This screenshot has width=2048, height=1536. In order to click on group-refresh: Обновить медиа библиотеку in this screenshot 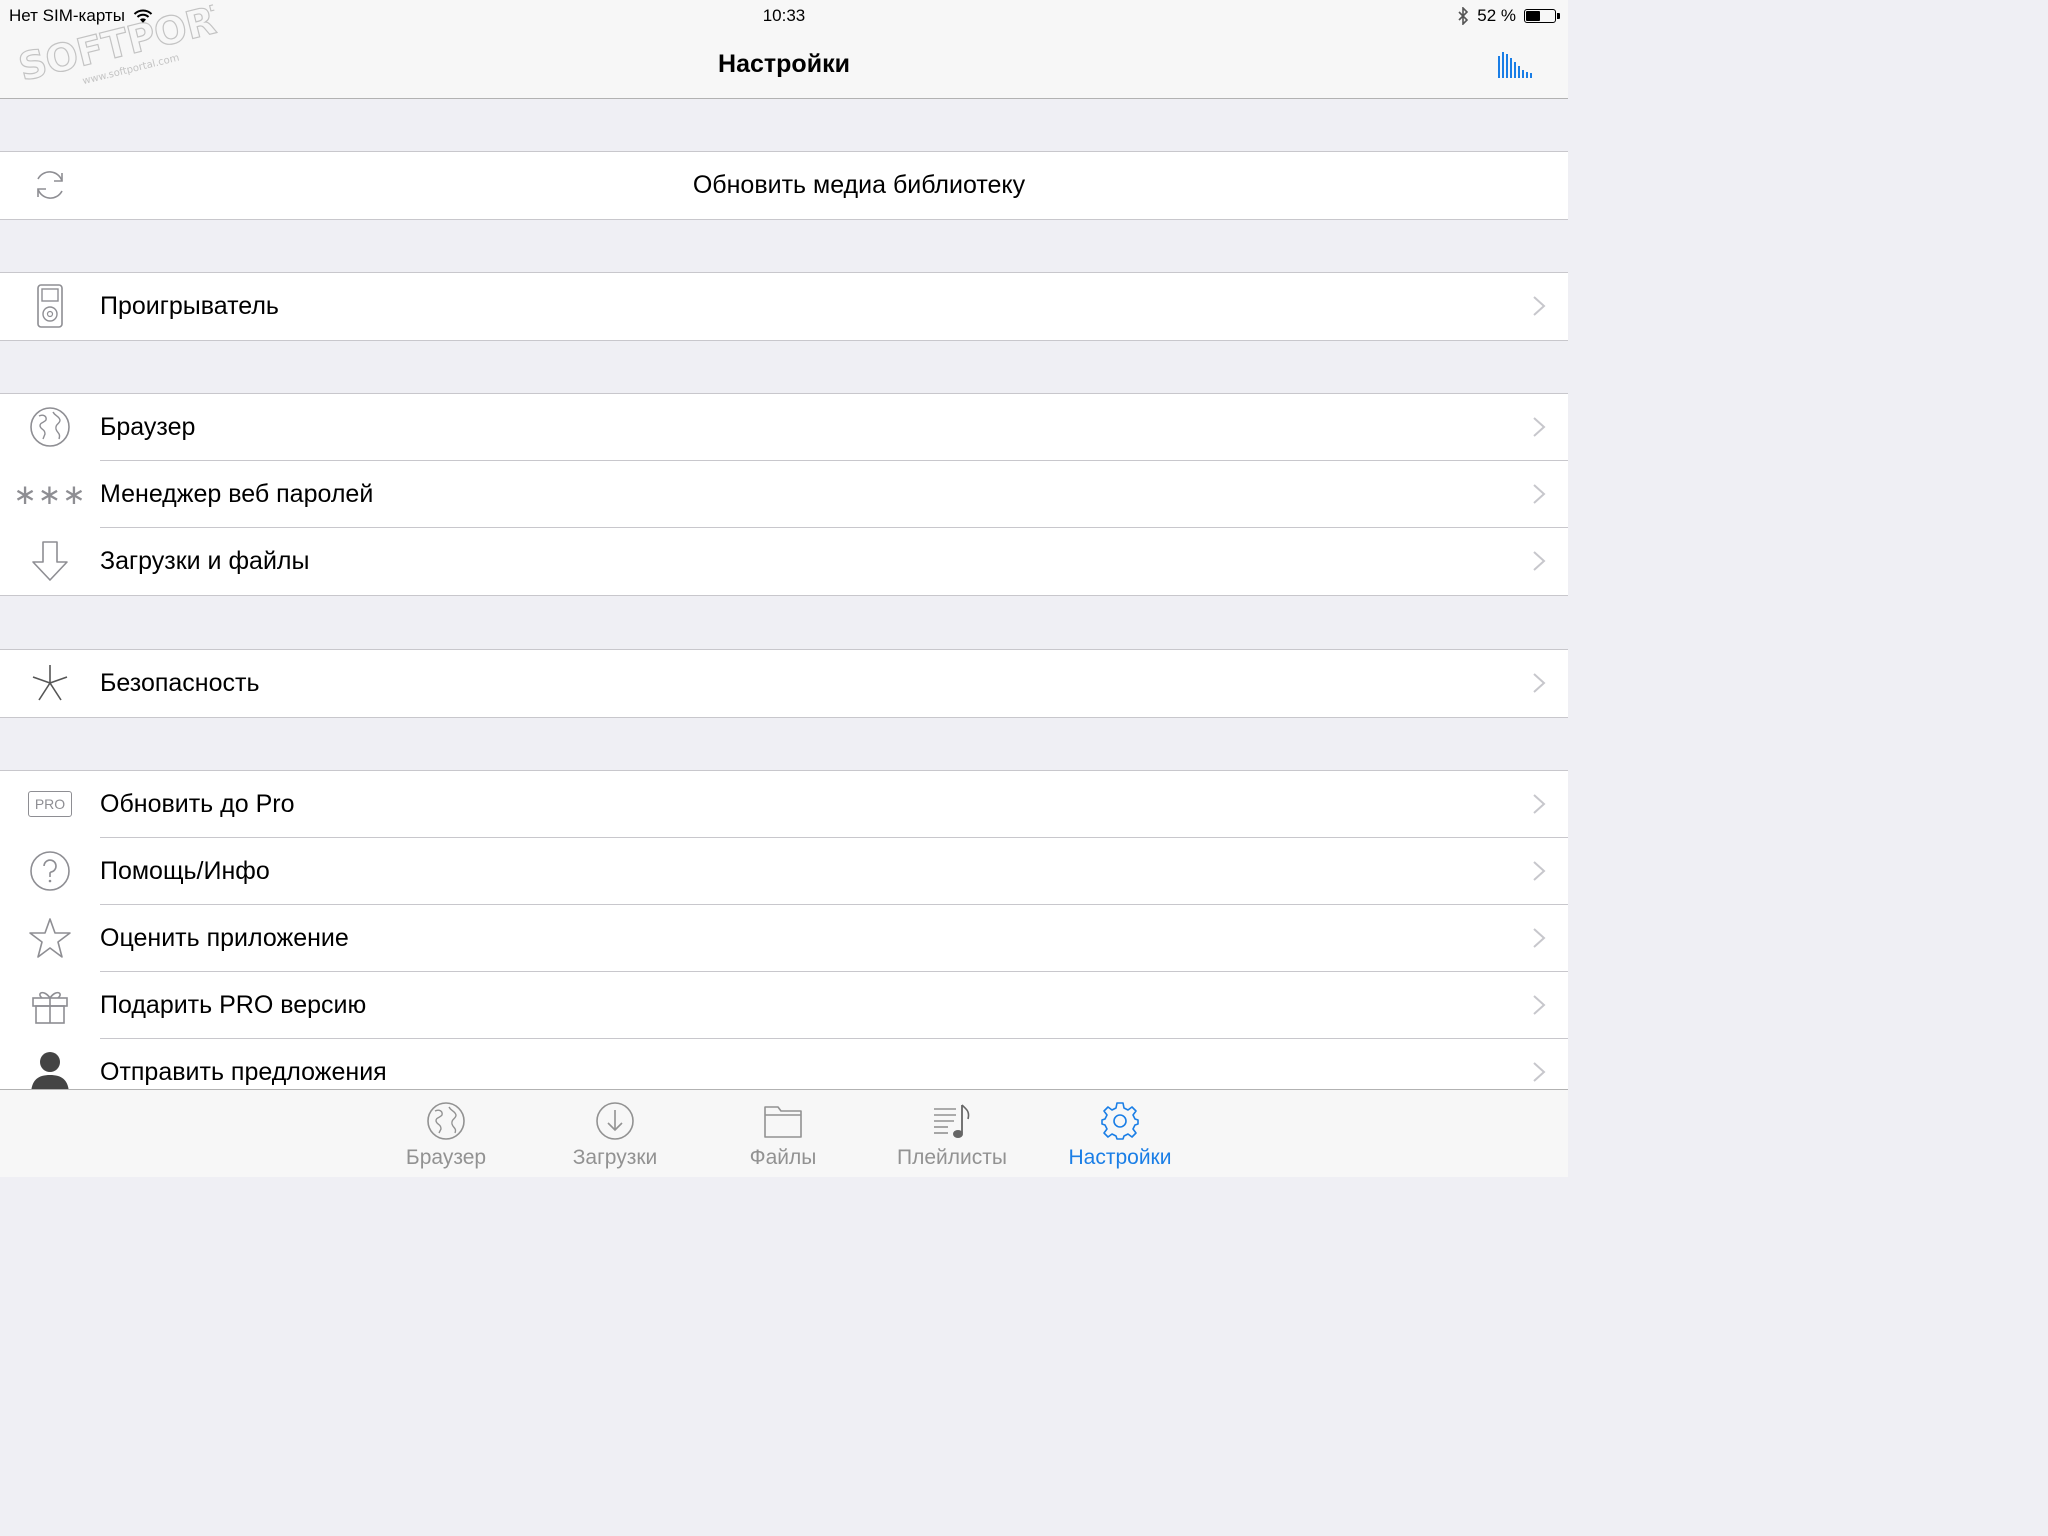, I will do `click(784, 185)`.